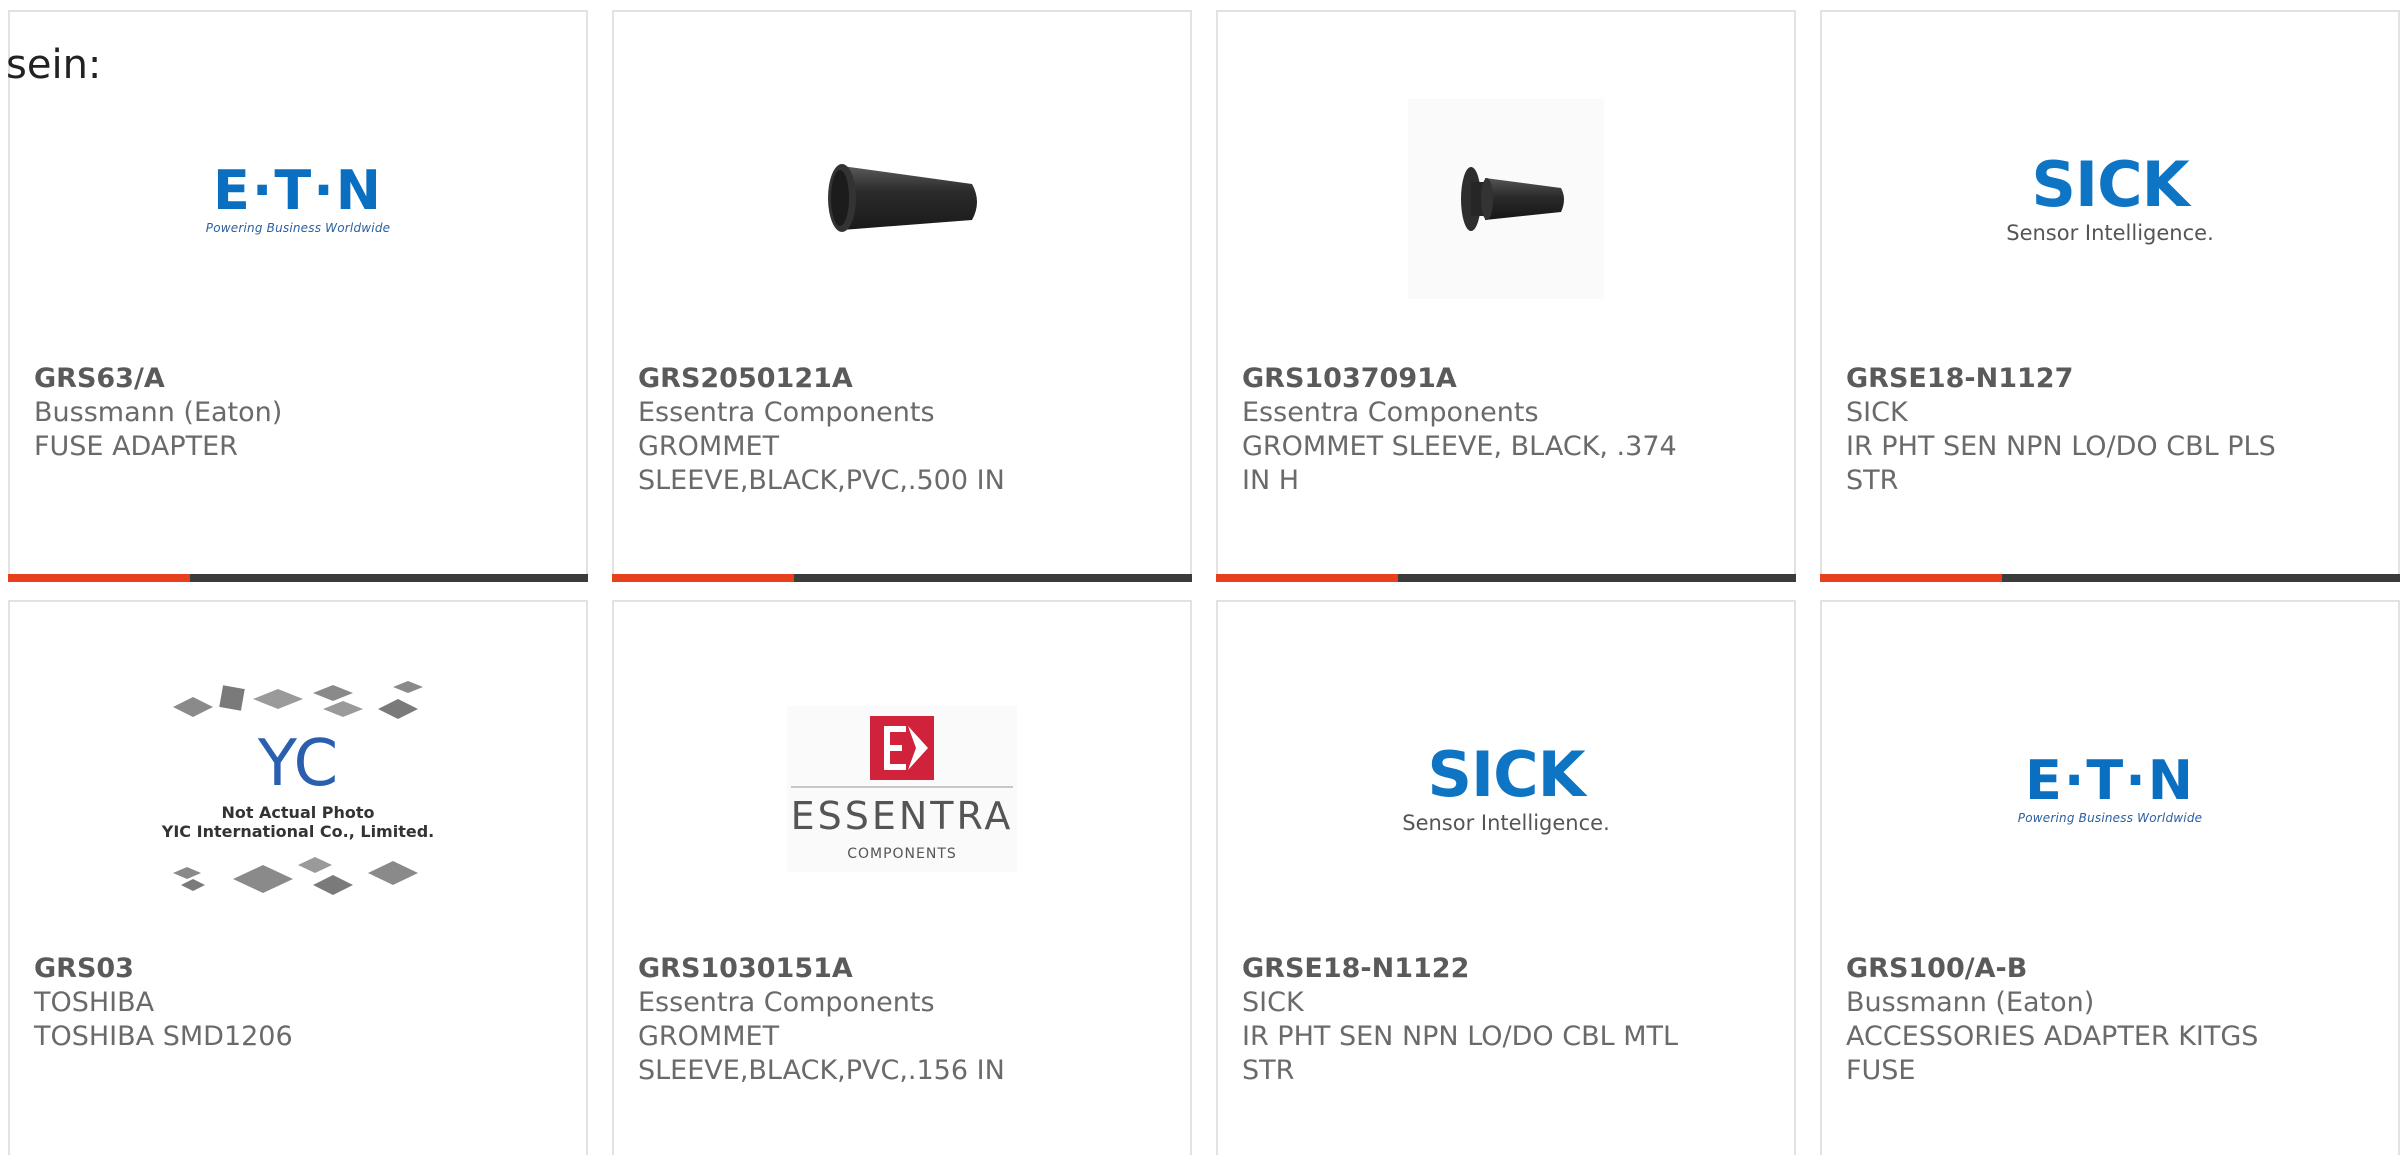 This screenshot has width=2400, height=1155. Describe the element at coordinates (136, 446) in the screenshot. I see `description: FUSE ADAPTER` at that location.